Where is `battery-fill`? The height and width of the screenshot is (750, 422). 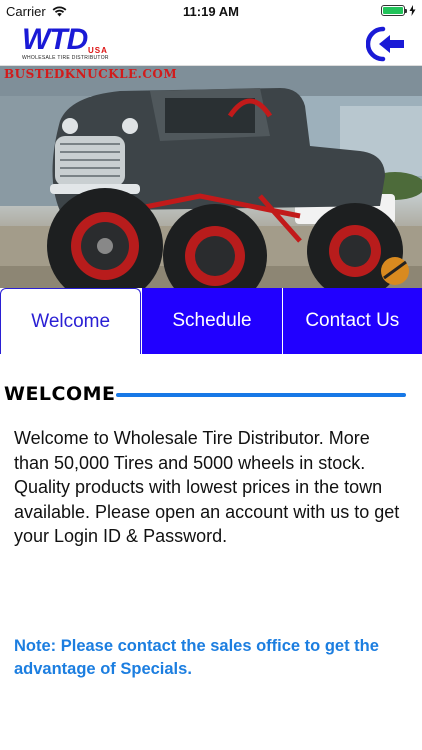 battery-fill is located at coordinates (393, 10).